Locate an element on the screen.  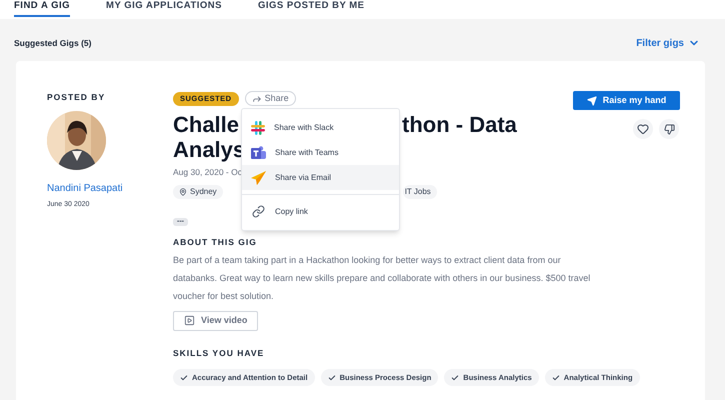
share-menu-item: Copy link is located at coordinates (320, 211).